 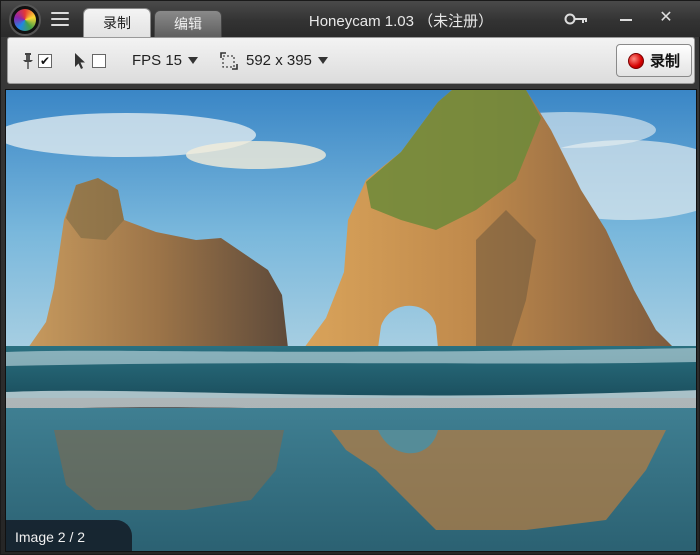 I want to click on title-bar: 录制 编辑 Honeycam 1.03 （未注册） ✕, so click(x=350, y=19).